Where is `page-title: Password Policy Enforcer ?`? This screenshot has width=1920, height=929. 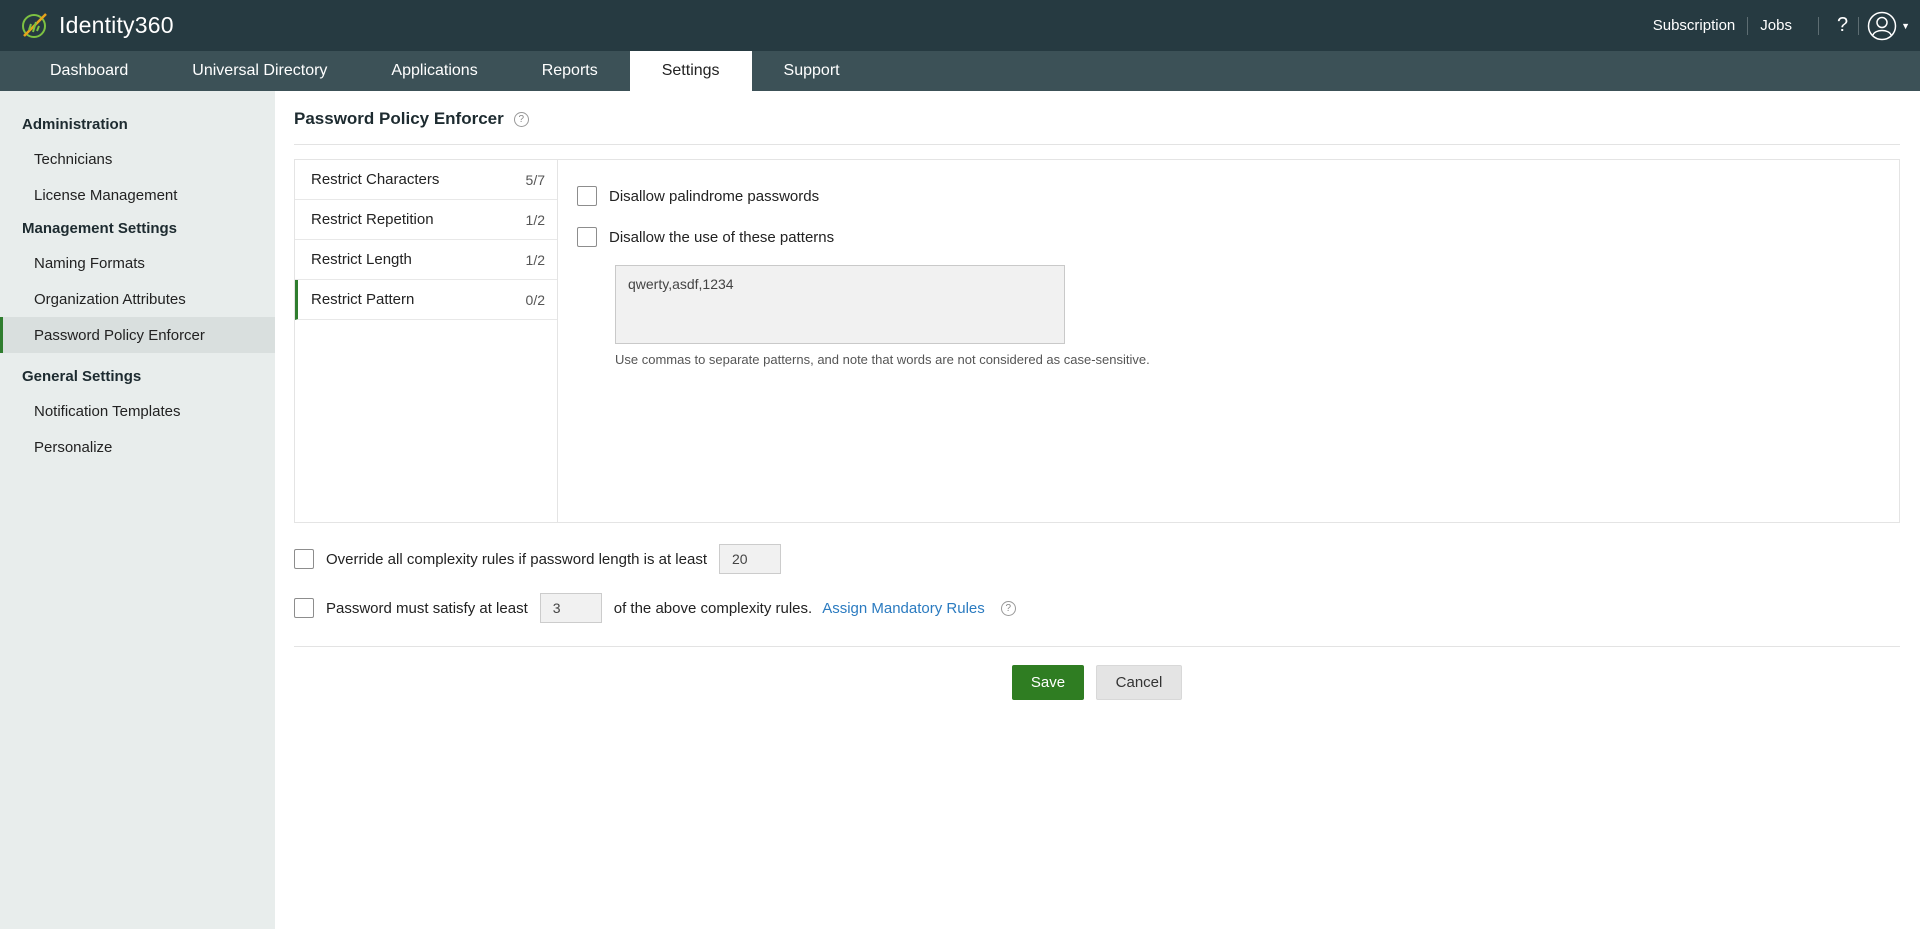
page-title: Password Policy Enforcer ? is located at coordinates (411, 119).